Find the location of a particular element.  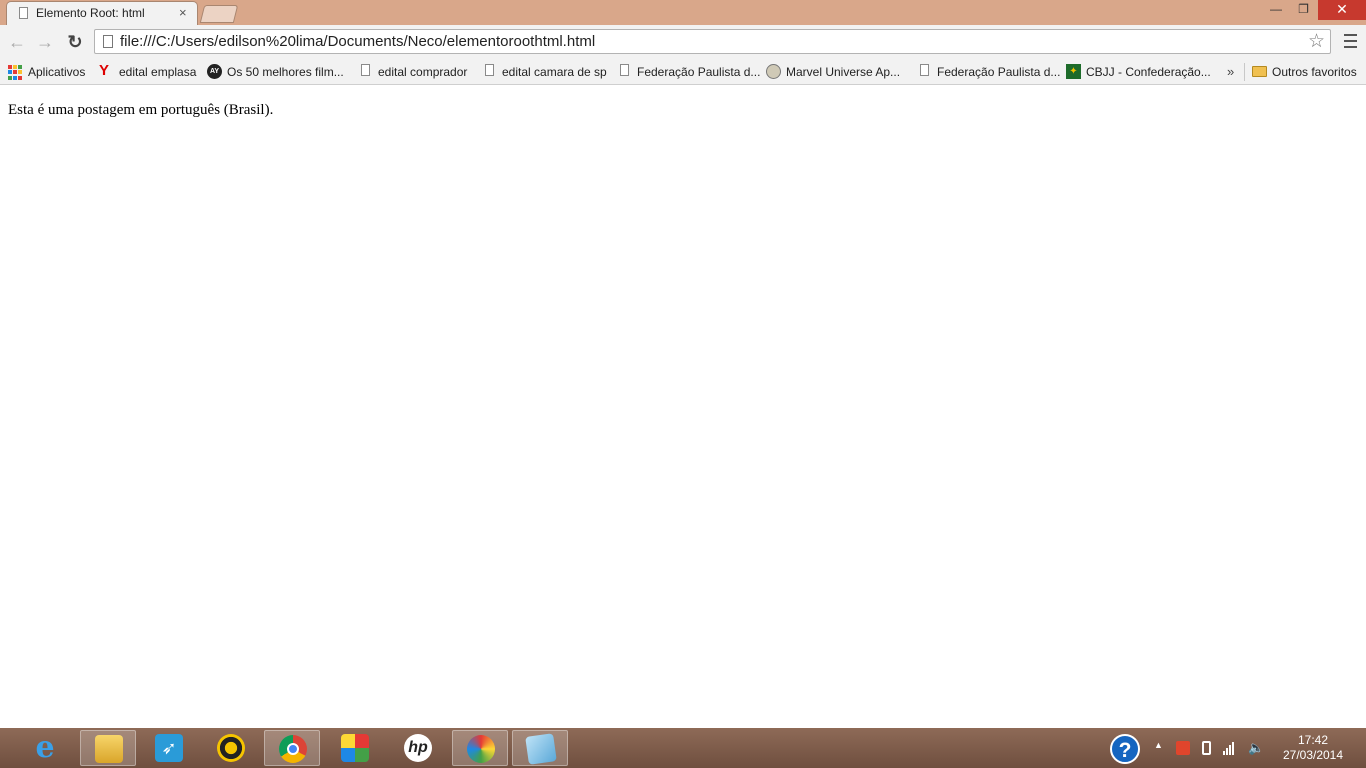

bookmark-label: Aplicativos is located at coordinates (57, 72).